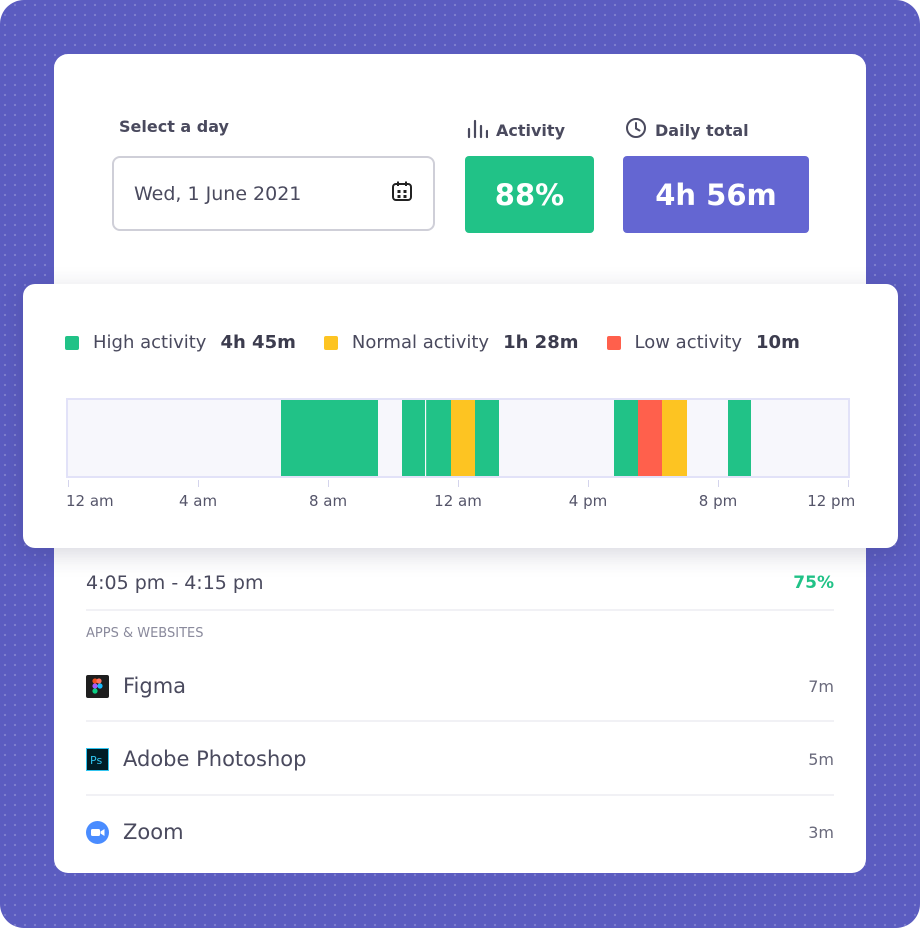 This screenshot has height=928, width=920. I want to click on activity-value: 88%, so click(529, 194).